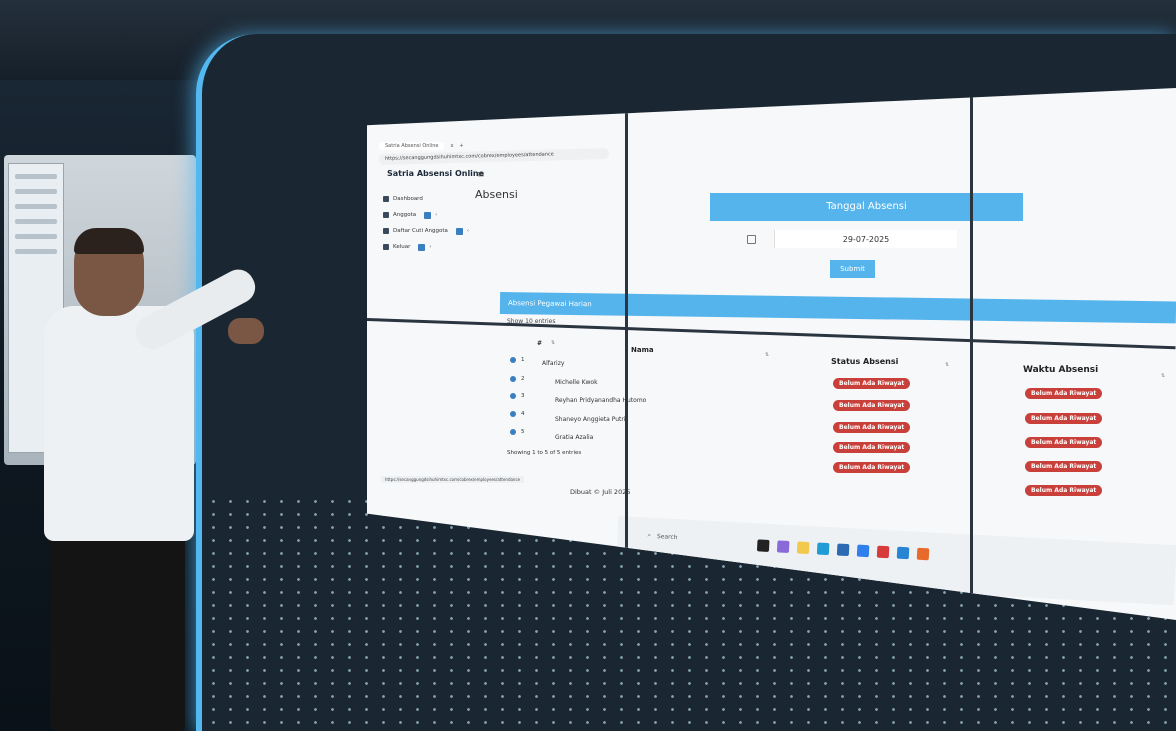 The width and height of the screenshot is (1176, 731). I want to click on app-icon, so click(863, 551).